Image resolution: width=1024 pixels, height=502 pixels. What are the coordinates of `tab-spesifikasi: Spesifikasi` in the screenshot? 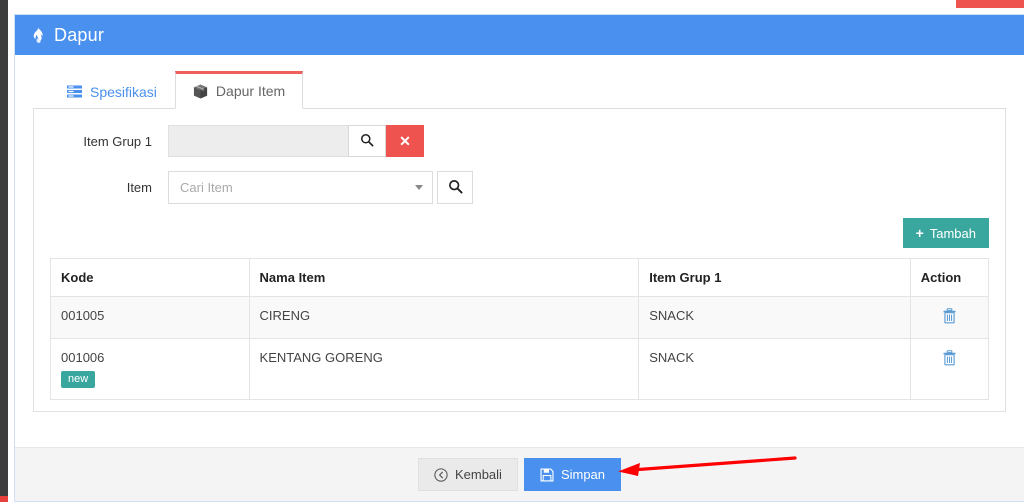 It's located at (112, 91).